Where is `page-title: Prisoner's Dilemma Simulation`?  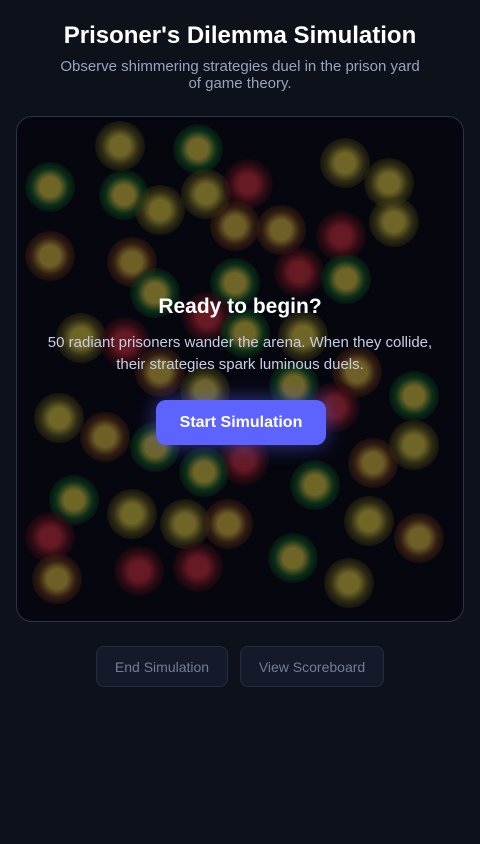 page-title: Prisoner's Dilemma Simulation is located at coordinates (240, 35).